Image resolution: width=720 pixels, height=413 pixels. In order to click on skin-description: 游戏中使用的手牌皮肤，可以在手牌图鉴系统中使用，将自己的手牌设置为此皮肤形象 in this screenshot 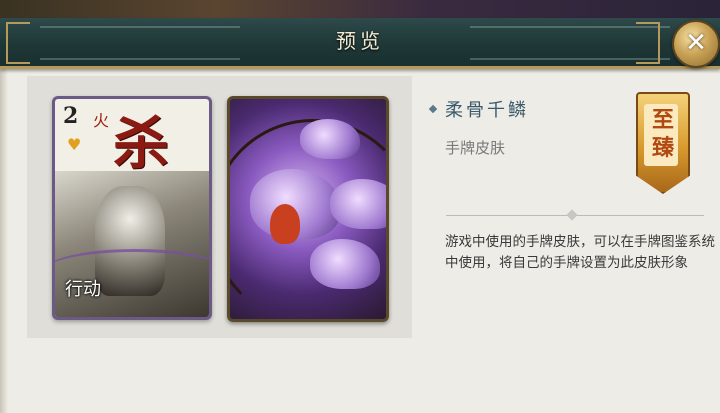, I will do `click(580, 252)`.